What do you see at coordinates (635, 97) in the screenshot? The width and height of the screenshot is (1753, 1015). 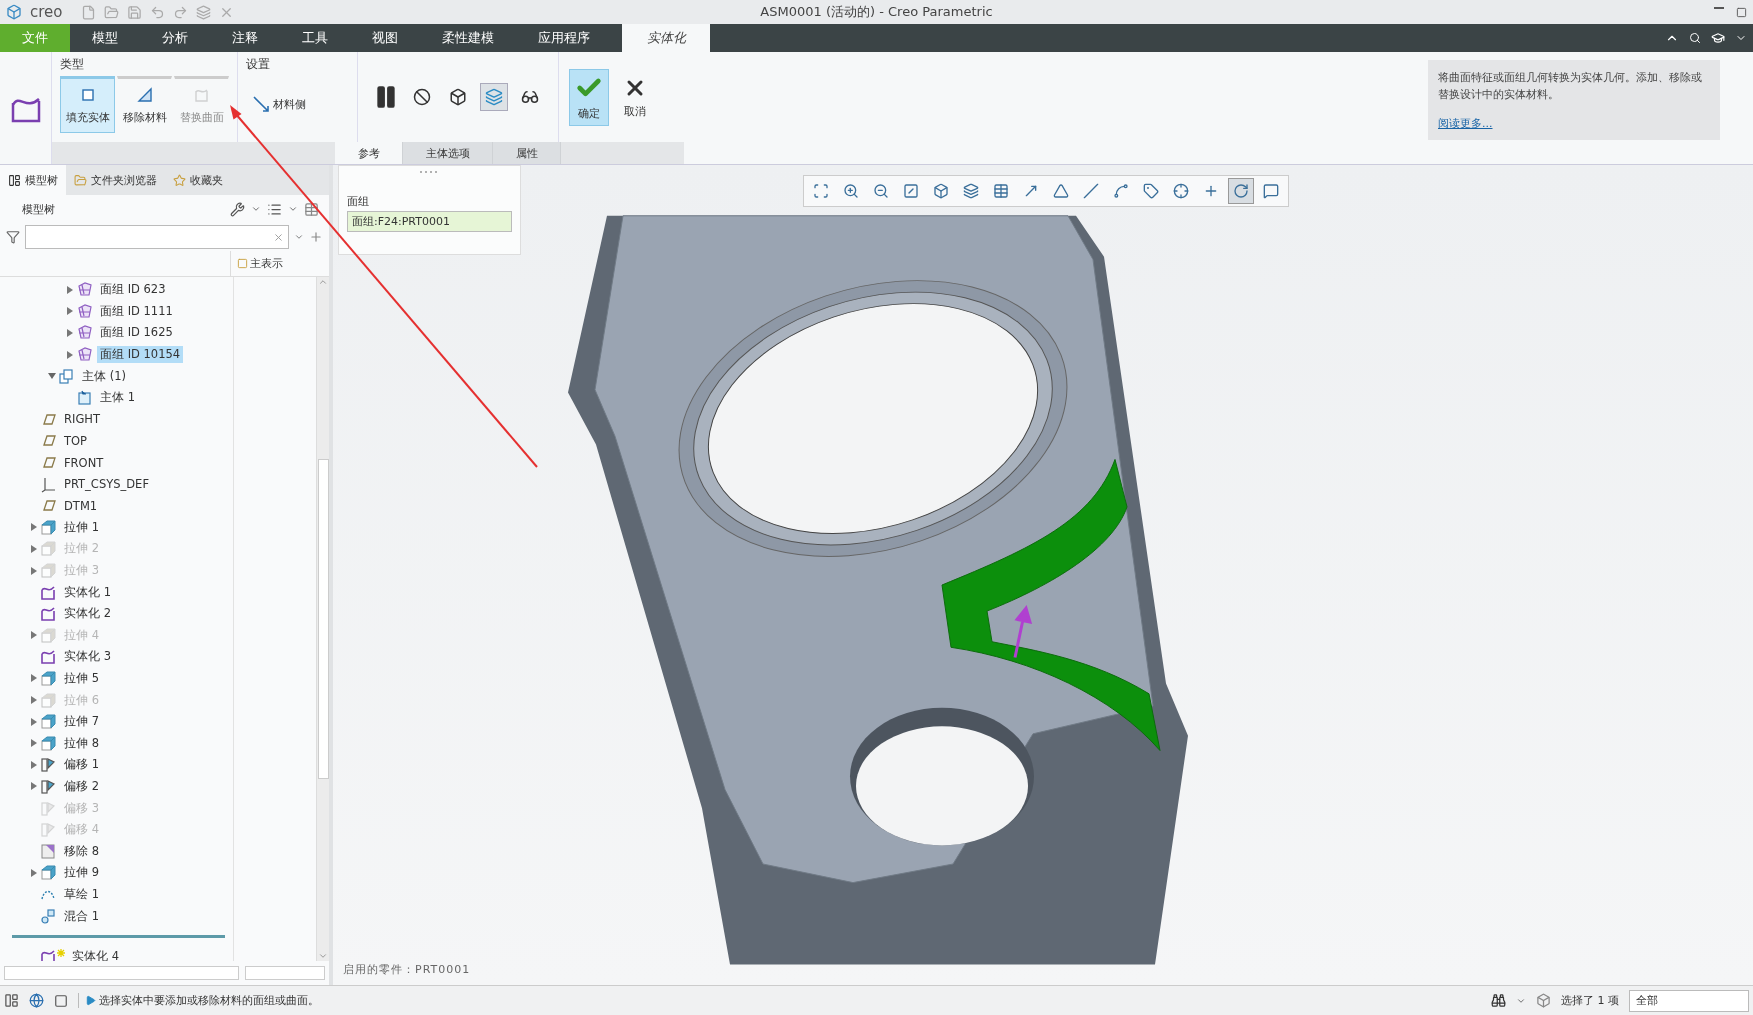 I see `cancel-button: 取消` at bounding box center [635, 97].